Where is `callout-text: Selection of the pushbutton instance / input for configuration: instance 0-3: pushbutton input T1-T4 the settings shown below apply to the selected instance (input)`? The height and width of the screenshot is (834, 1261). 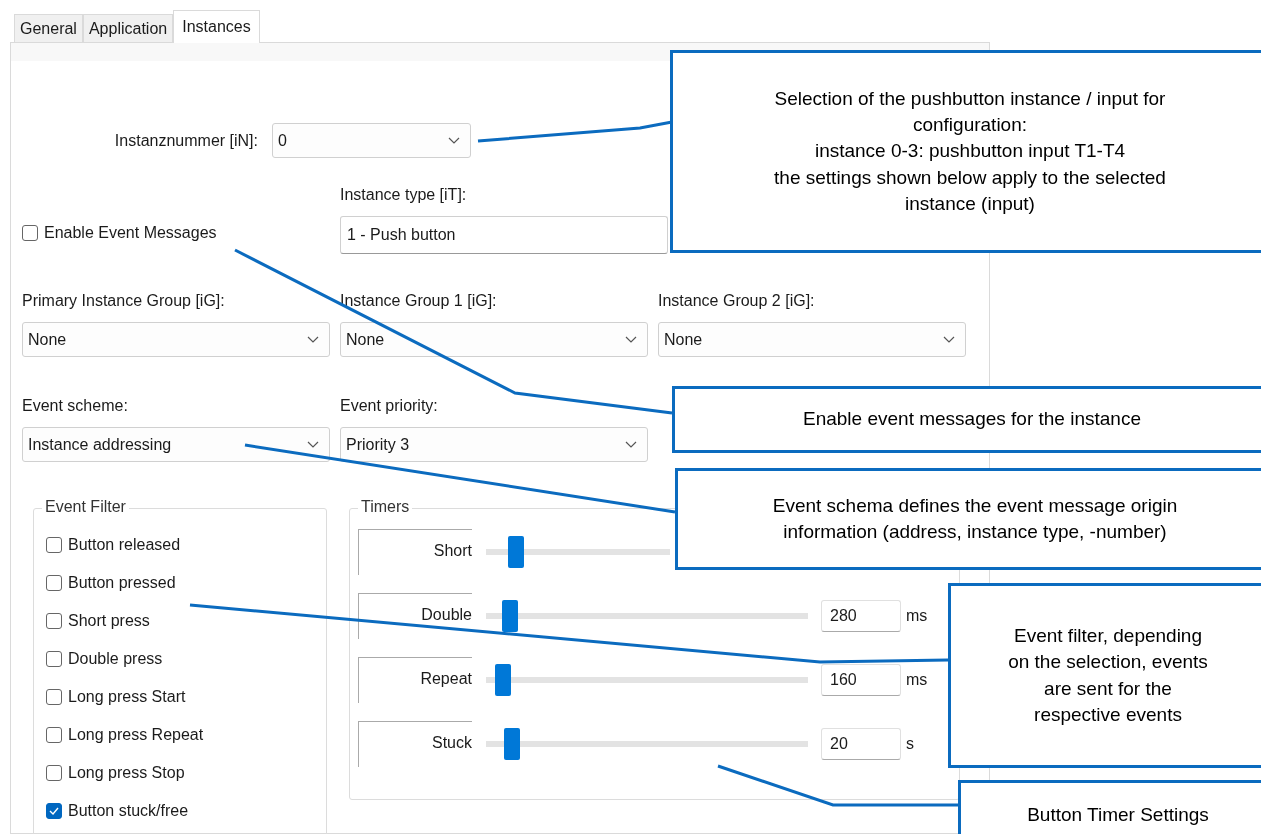 callout-text: Selection of the pushbutton instance / input for configuration: instance 0-3: pushbutton input T1-T4 the settings shown below apply to the selected instance (input) is located at coordinates (970, 151).